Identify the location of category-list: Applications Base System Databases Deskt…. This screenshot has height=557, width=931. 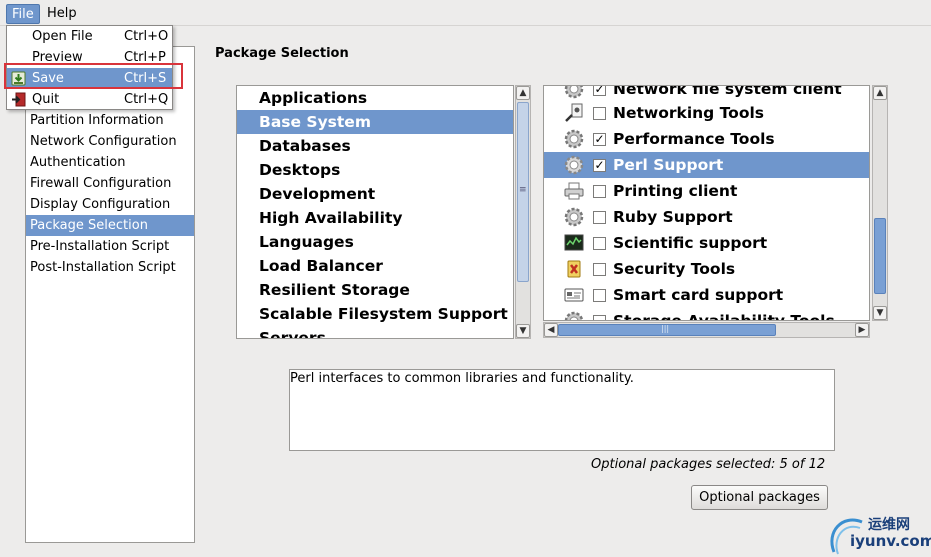
(375, 212).